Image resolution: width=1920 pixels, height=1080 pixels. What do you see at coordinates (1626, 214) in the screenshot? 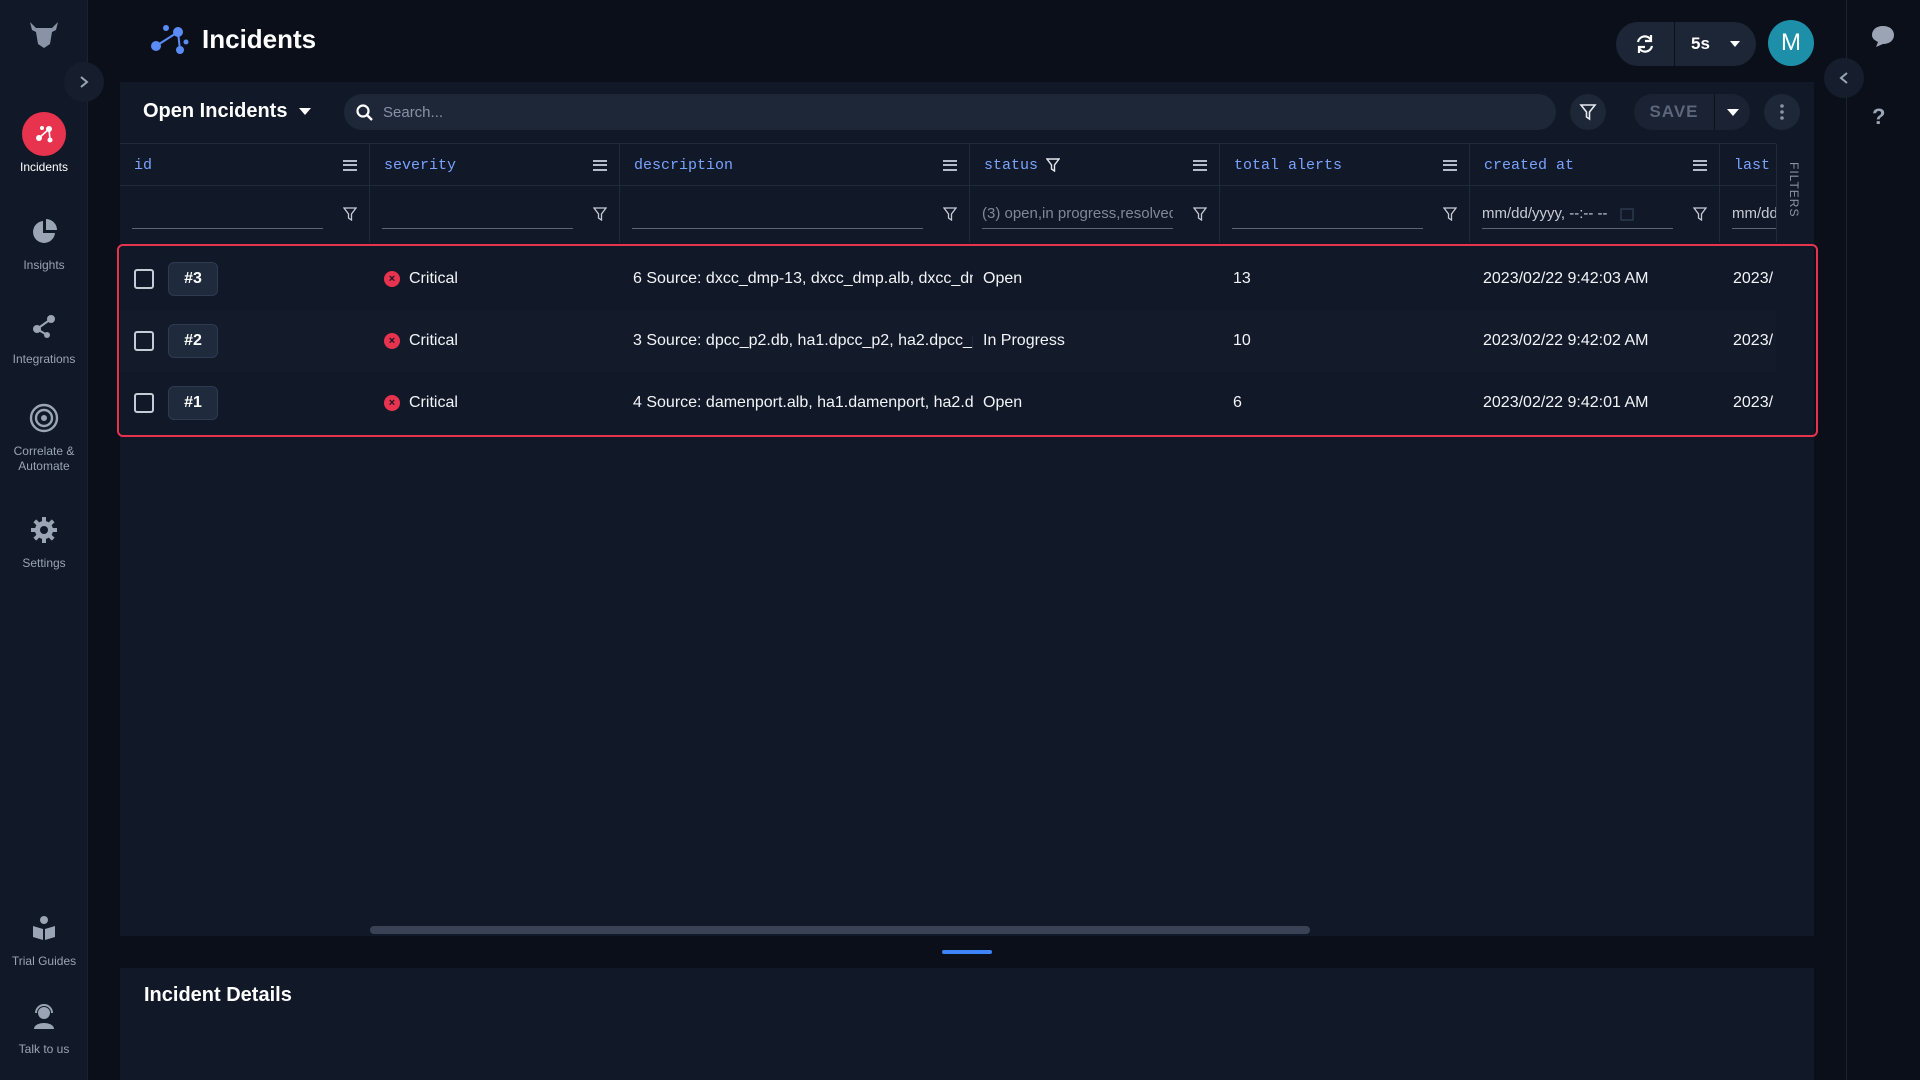
I see `calendar-icon` at bounding box center [1626, 214].